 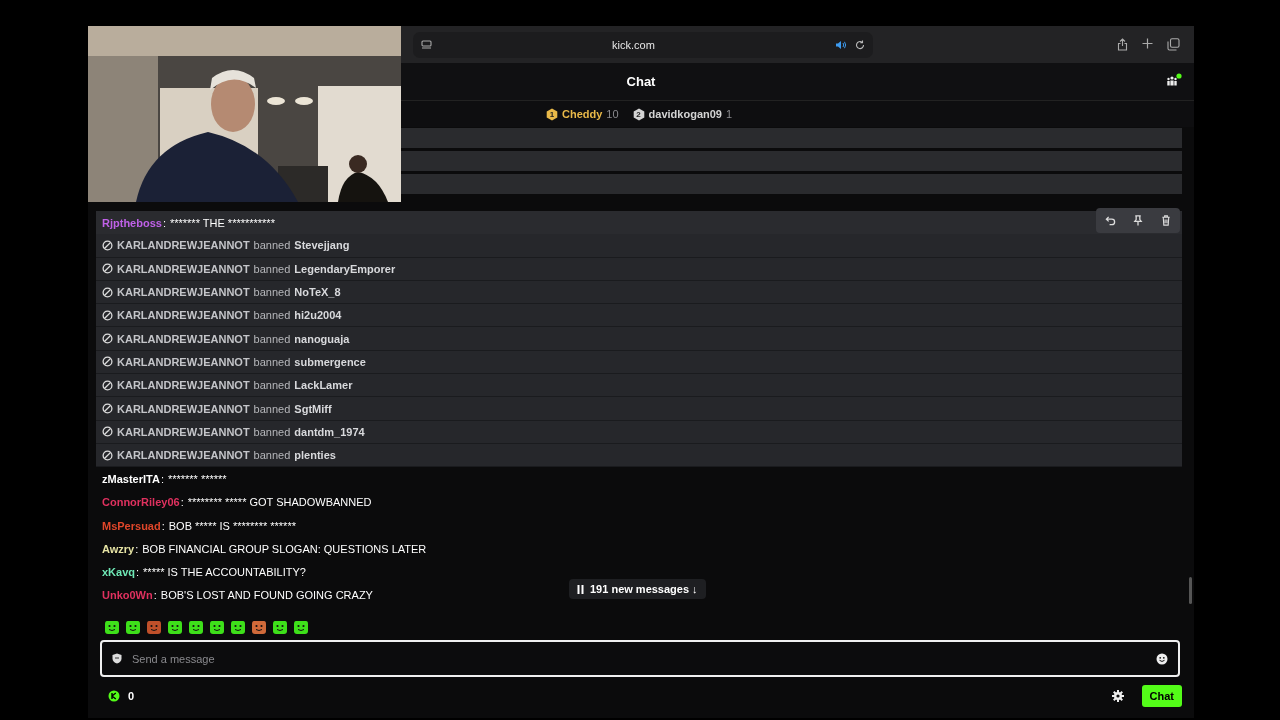 I want to click on message-input-box: Send a message, so click(x=640, y=658).